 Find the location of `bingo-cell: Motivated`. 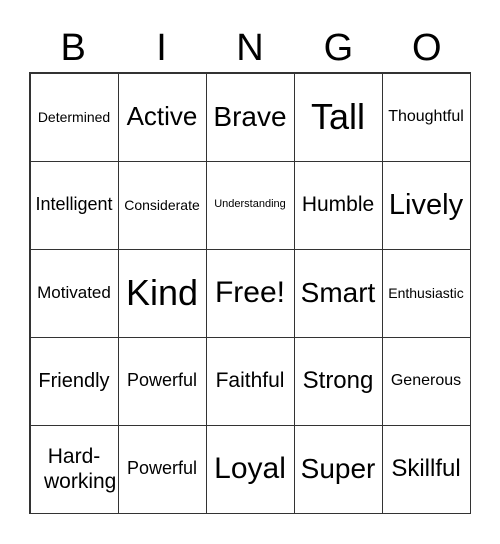

bingo-cell: Motivated is located at coordinates (74, 293).